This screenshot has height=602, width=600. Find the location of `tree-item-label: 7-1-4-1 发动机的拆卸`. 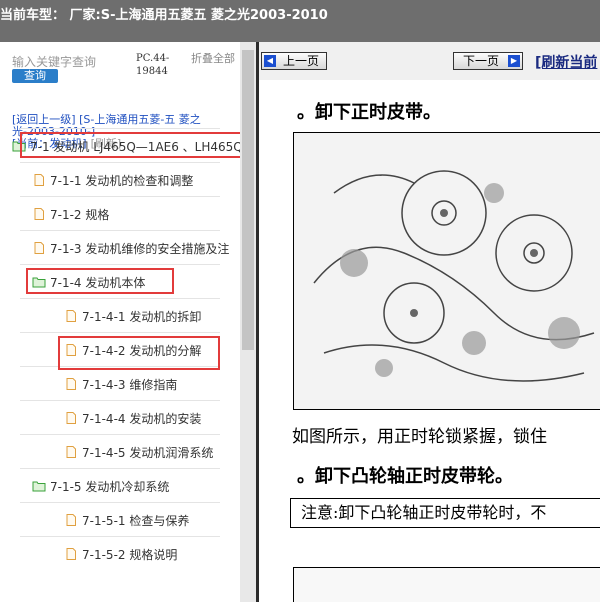

tree-item-label: 7-1-4-1 发动机的拆卸 is located at coordinates (142, 316).